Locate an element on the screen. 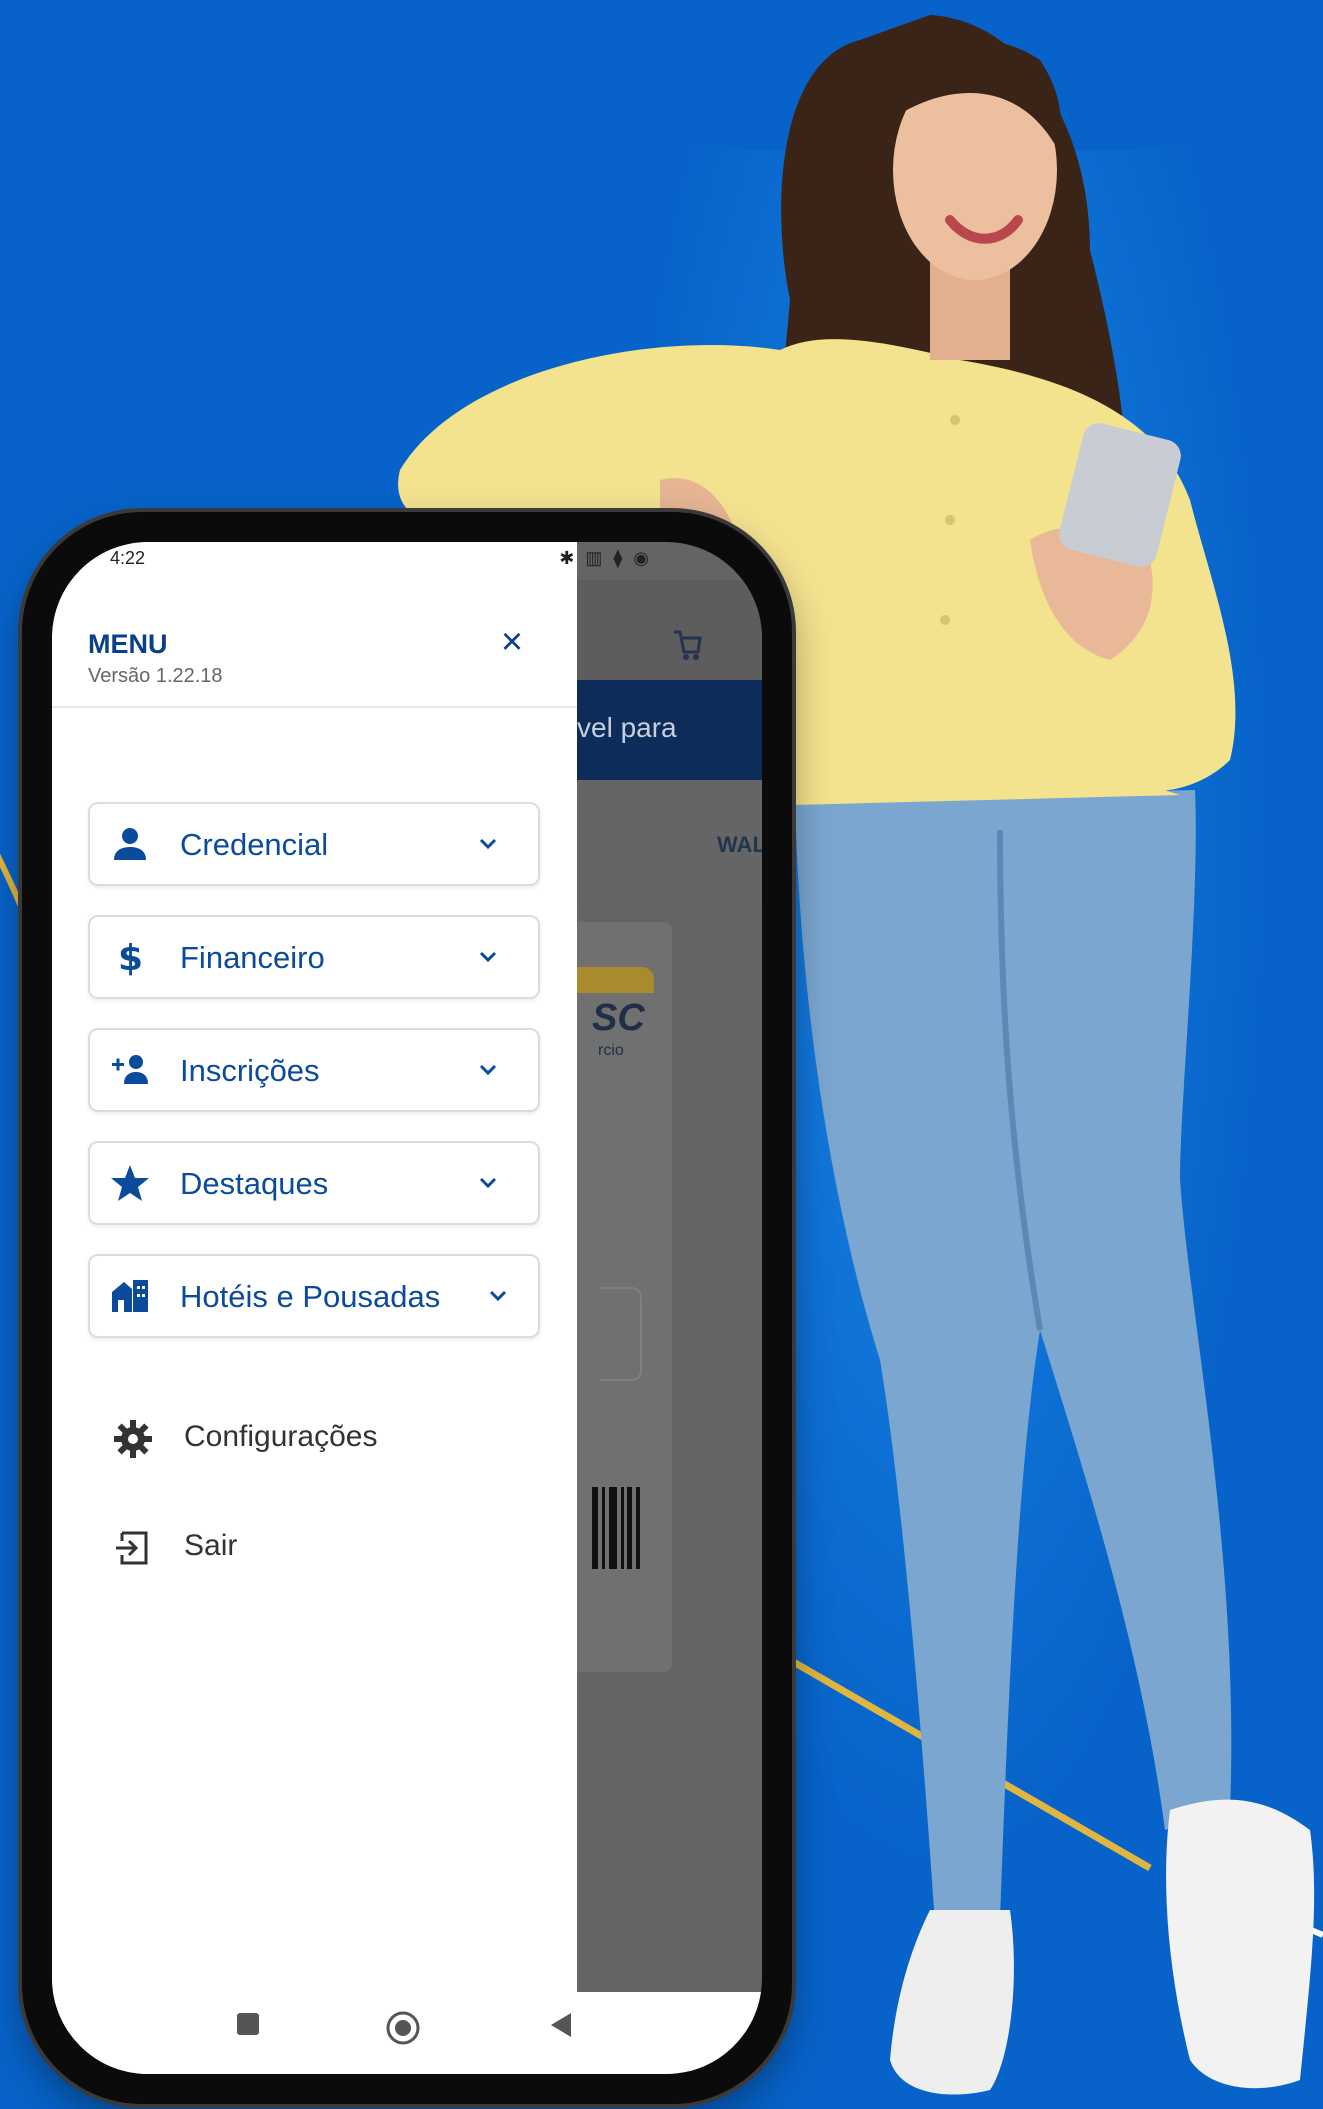 The image size is (1323, 2109). barcode-icon is located at coordinates (616, 1528).